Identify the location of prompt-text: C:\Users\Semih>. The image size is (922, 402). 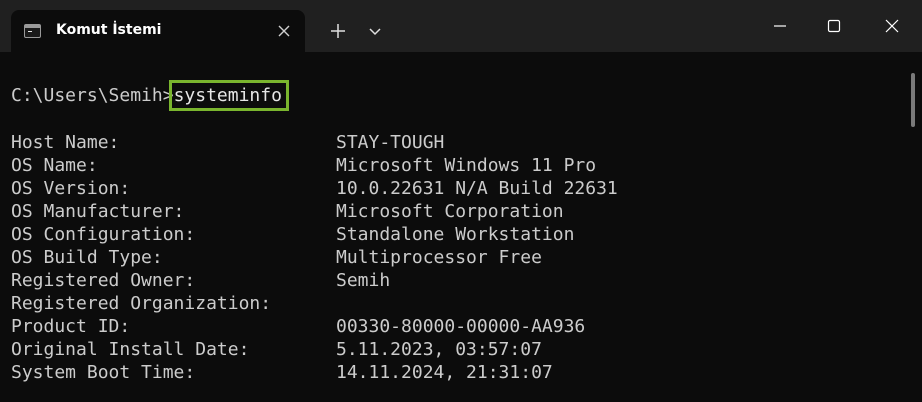
(92, 95).